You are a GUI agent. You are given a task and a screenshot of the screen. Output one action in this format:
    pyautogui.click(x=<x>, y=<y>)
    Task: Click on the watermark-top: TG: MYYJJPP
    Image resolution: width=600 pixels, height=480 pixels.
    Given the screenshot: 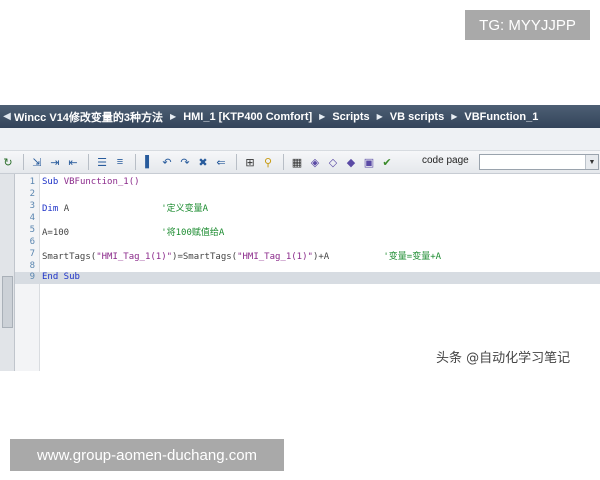 What is the action you would take?
    pyautogui.click(x=527, y=25)
    